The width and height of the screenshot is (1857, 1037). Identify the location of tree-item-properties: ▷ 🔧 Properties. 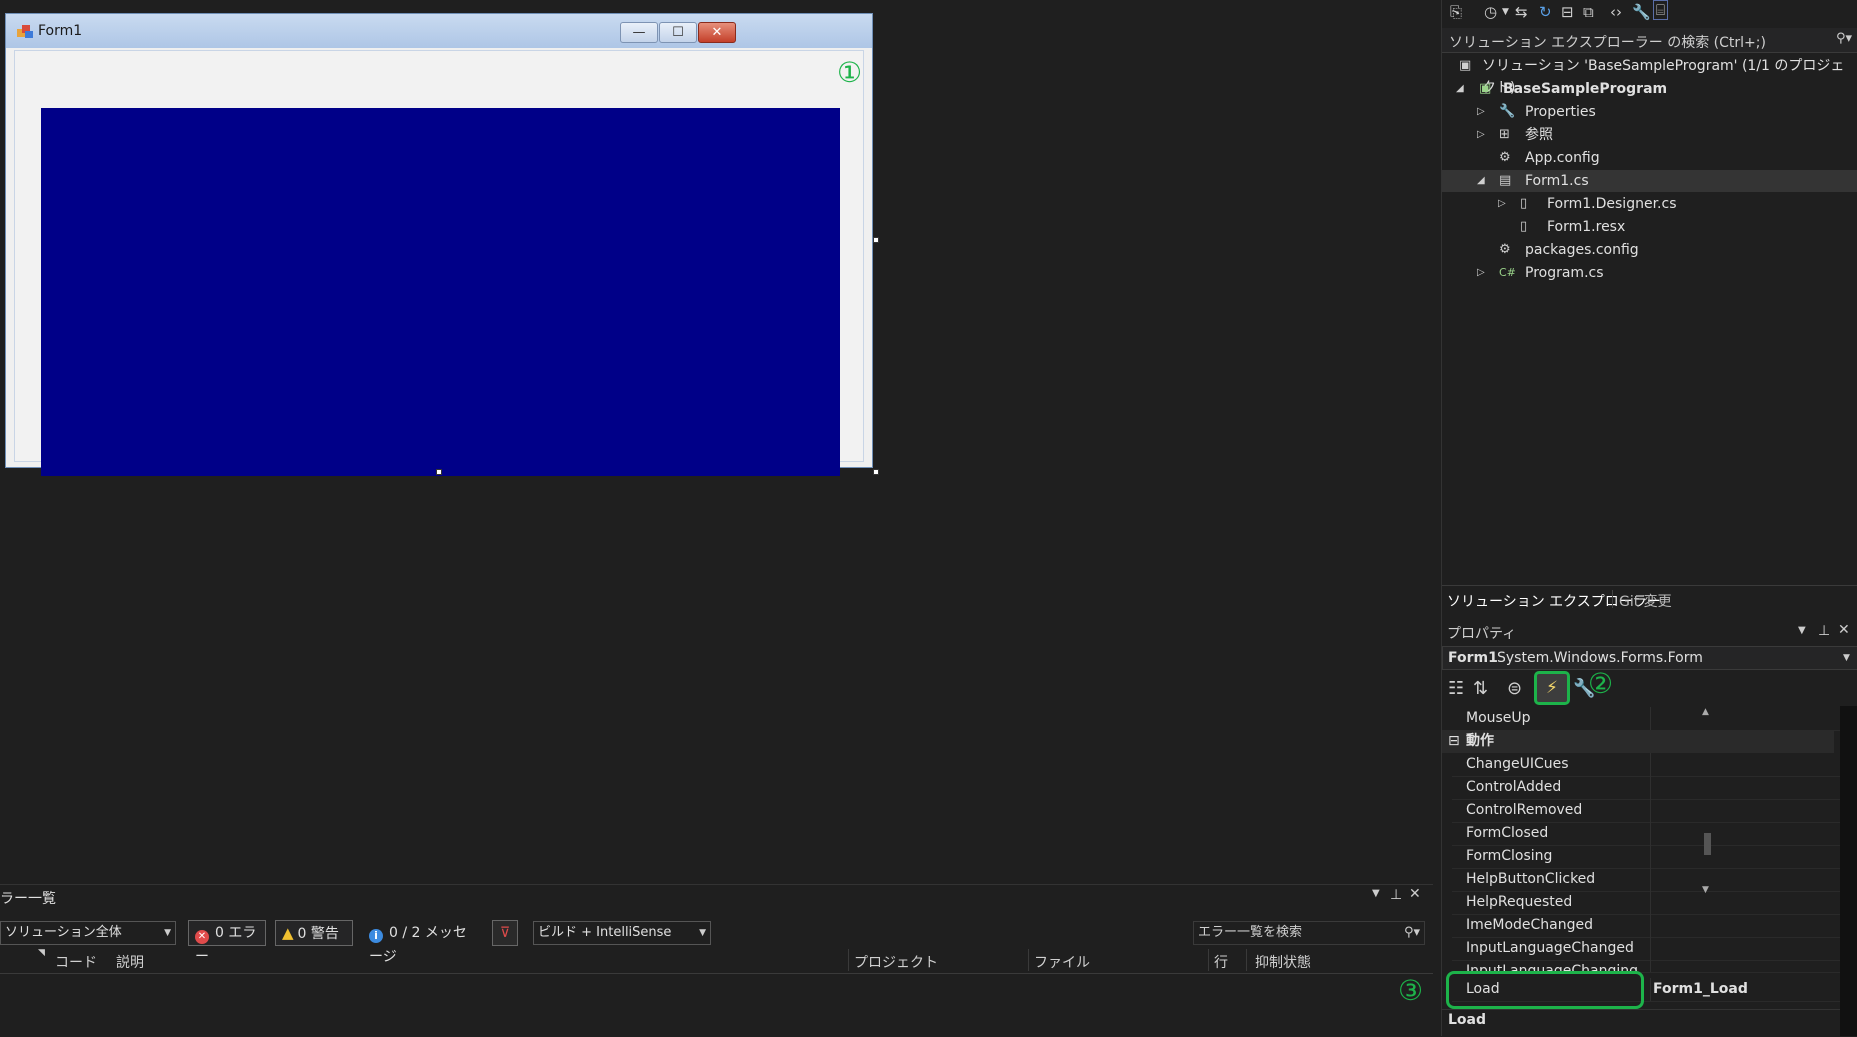
(1649, 112).